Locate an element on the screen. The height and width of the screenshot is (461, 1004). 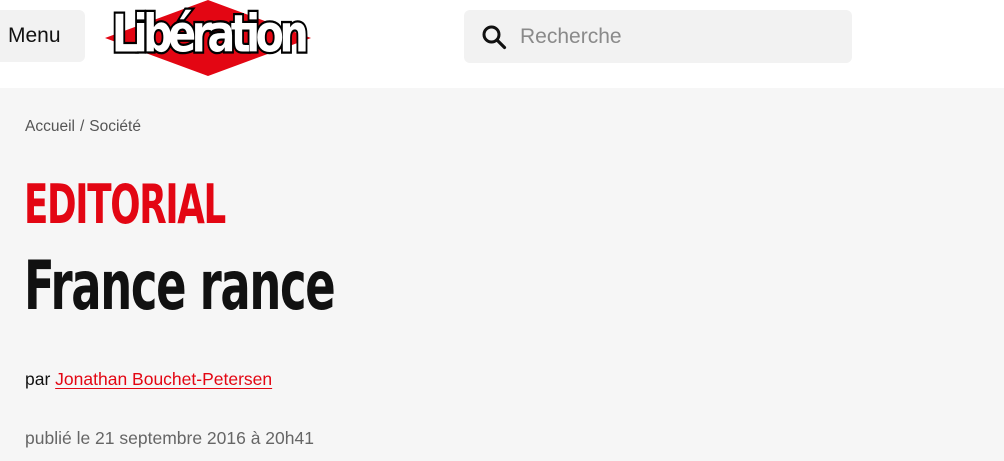
byline-prefix: par is located at coordinates (38, 379).